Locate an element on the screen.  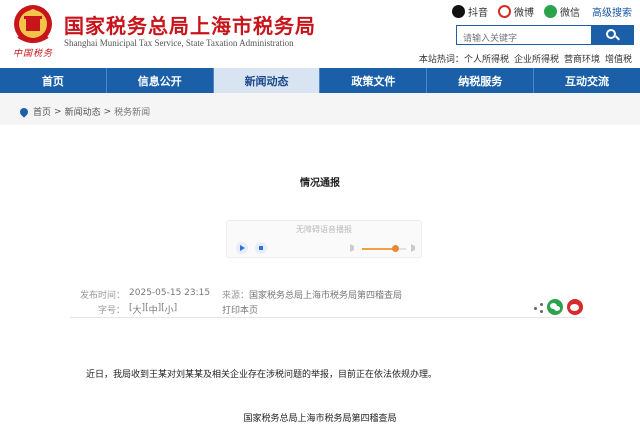
social-links: 抖音 微博 微信 高级搜索 is located at coordinates (537, 11).